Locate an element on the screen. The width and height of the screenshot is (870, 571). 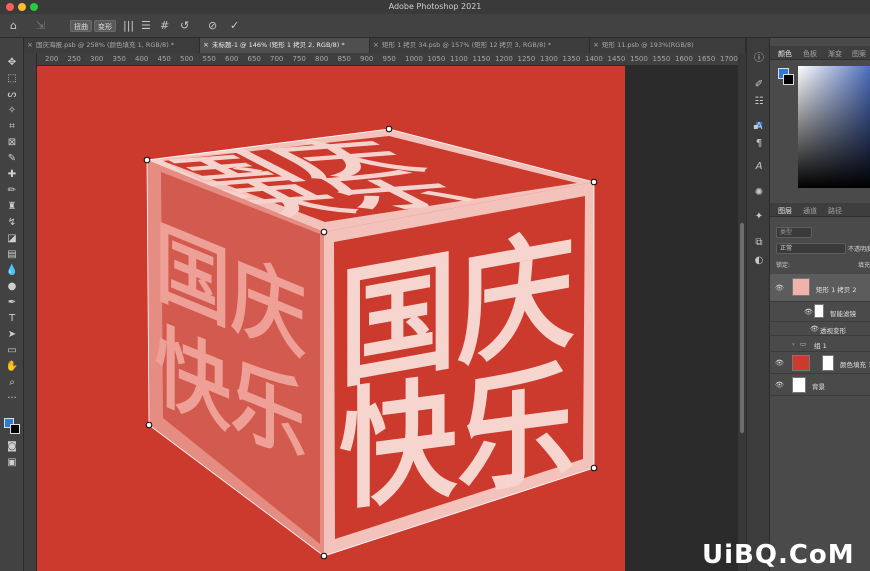
hand-tool-icon: ✋ is located at coordinates (12, 367).